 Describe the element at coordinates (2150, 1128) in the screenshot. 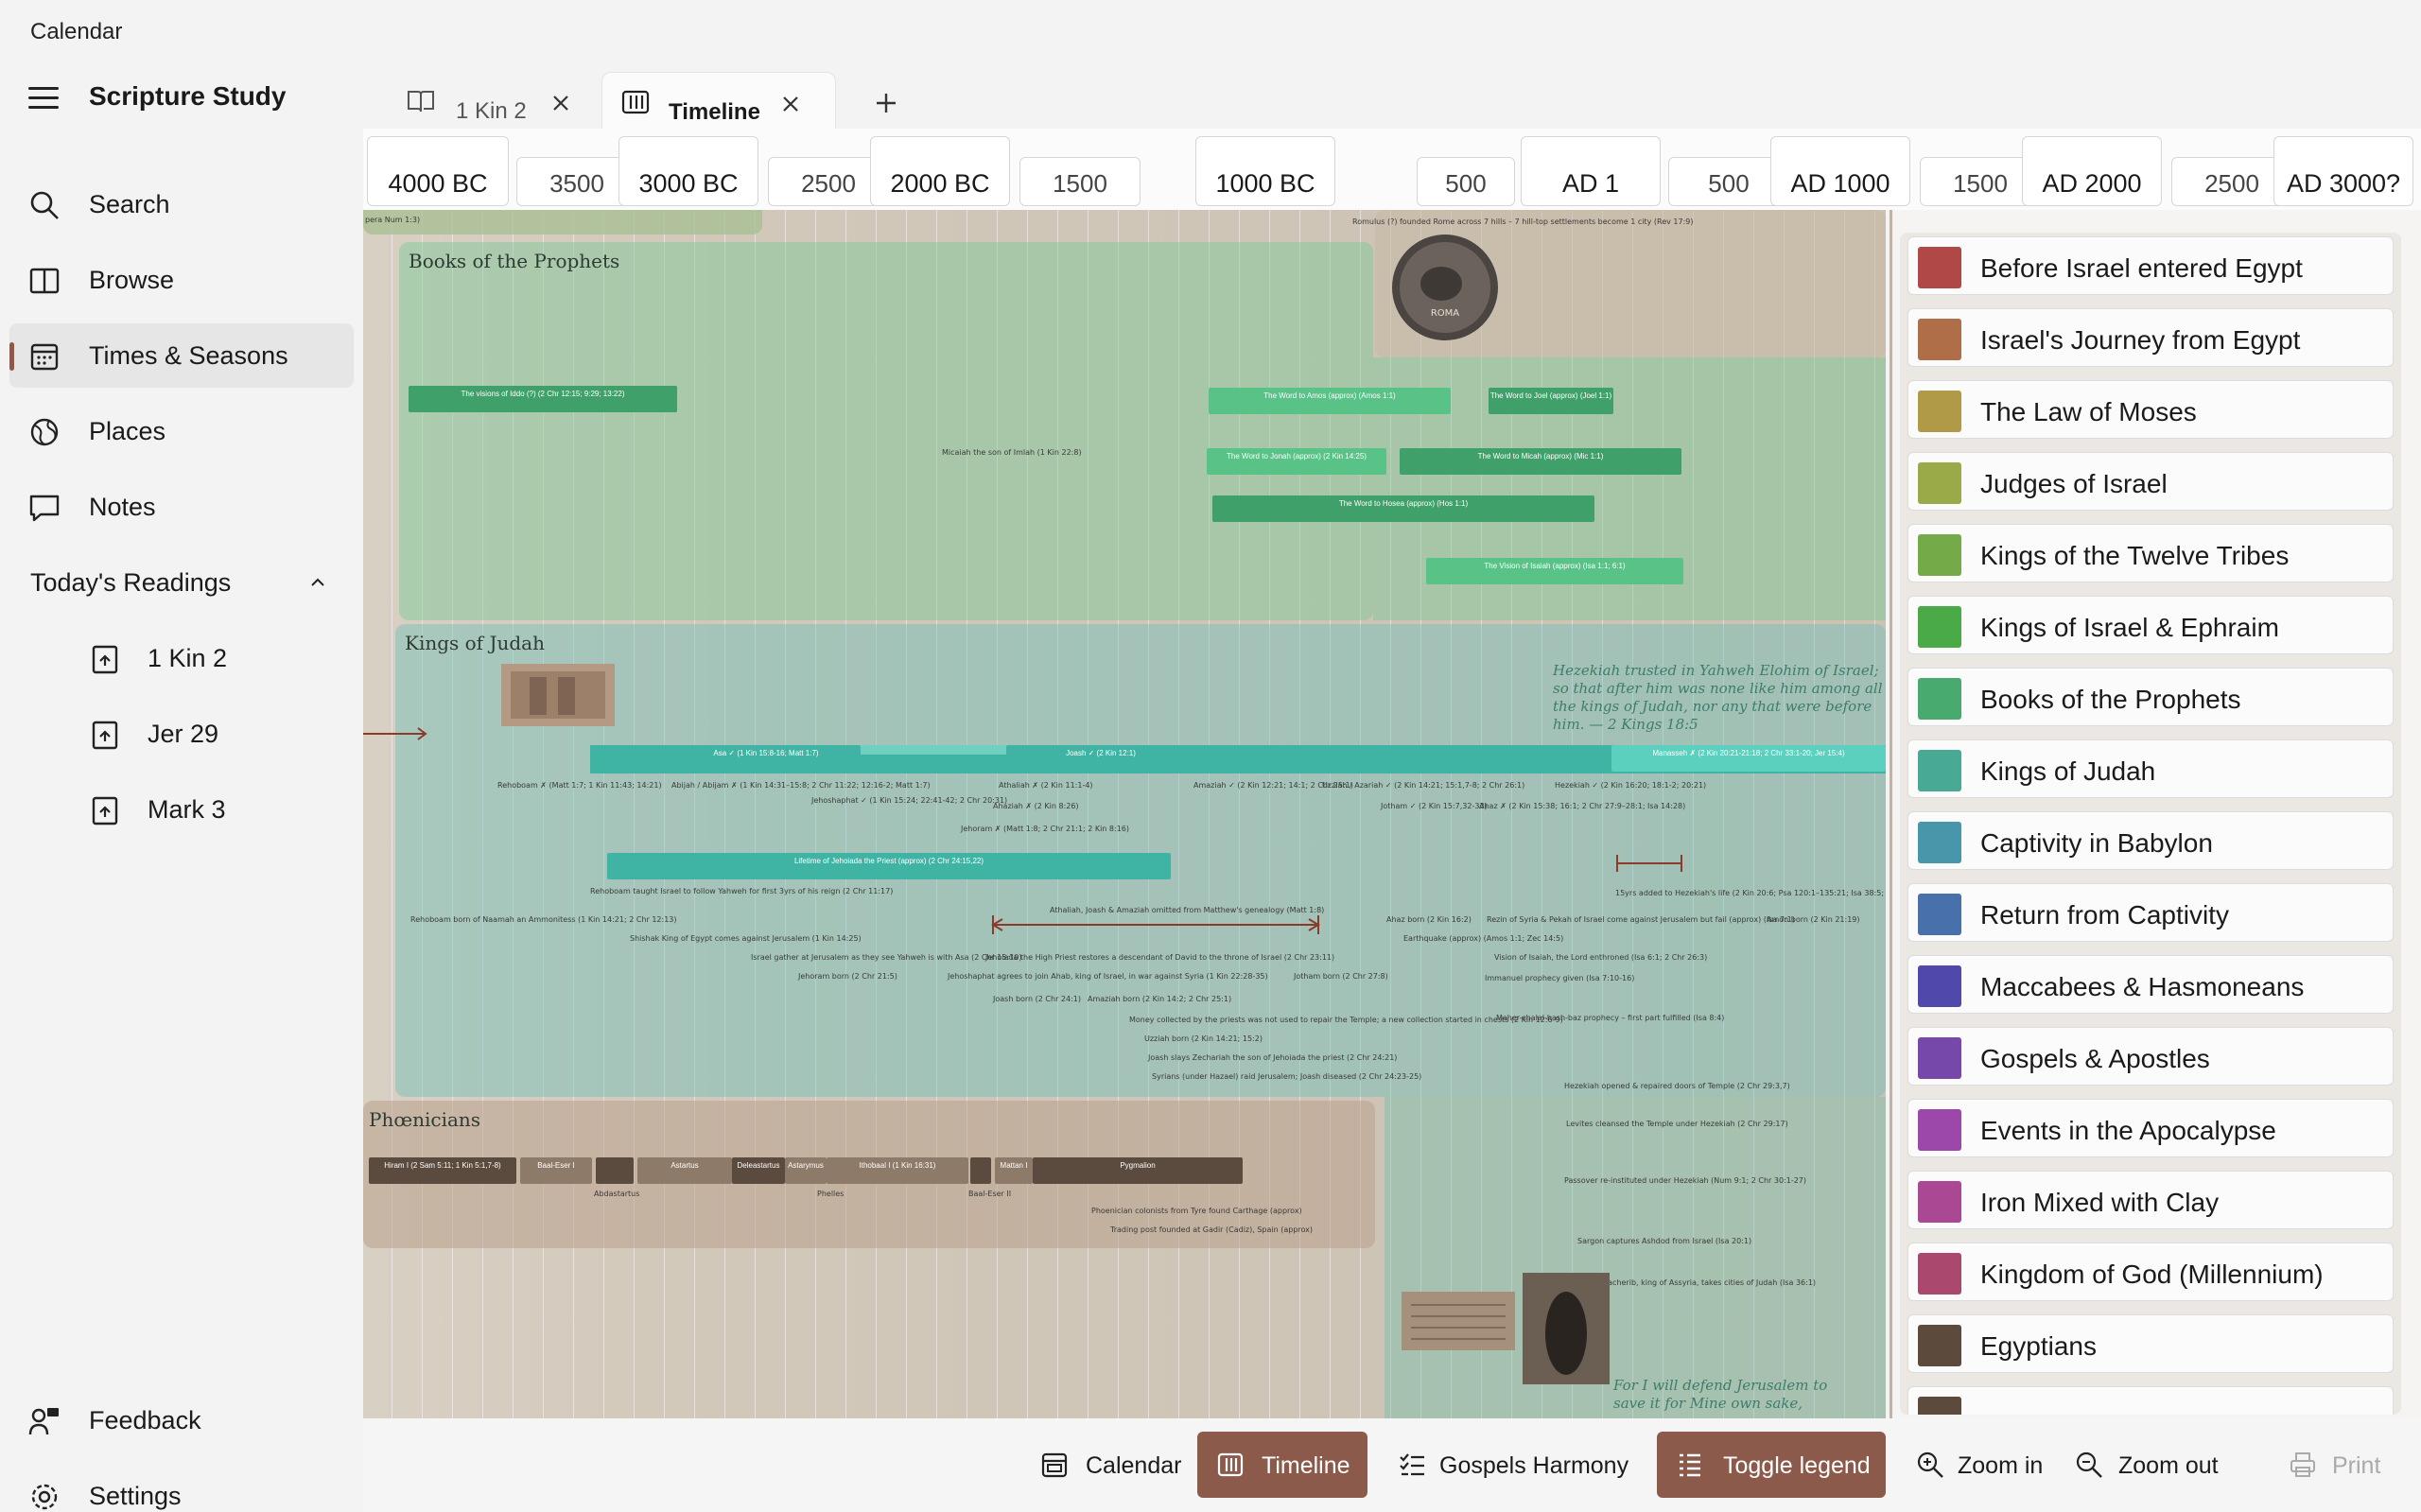

I see `legend-item: Events in the Apocalypse` at that location.